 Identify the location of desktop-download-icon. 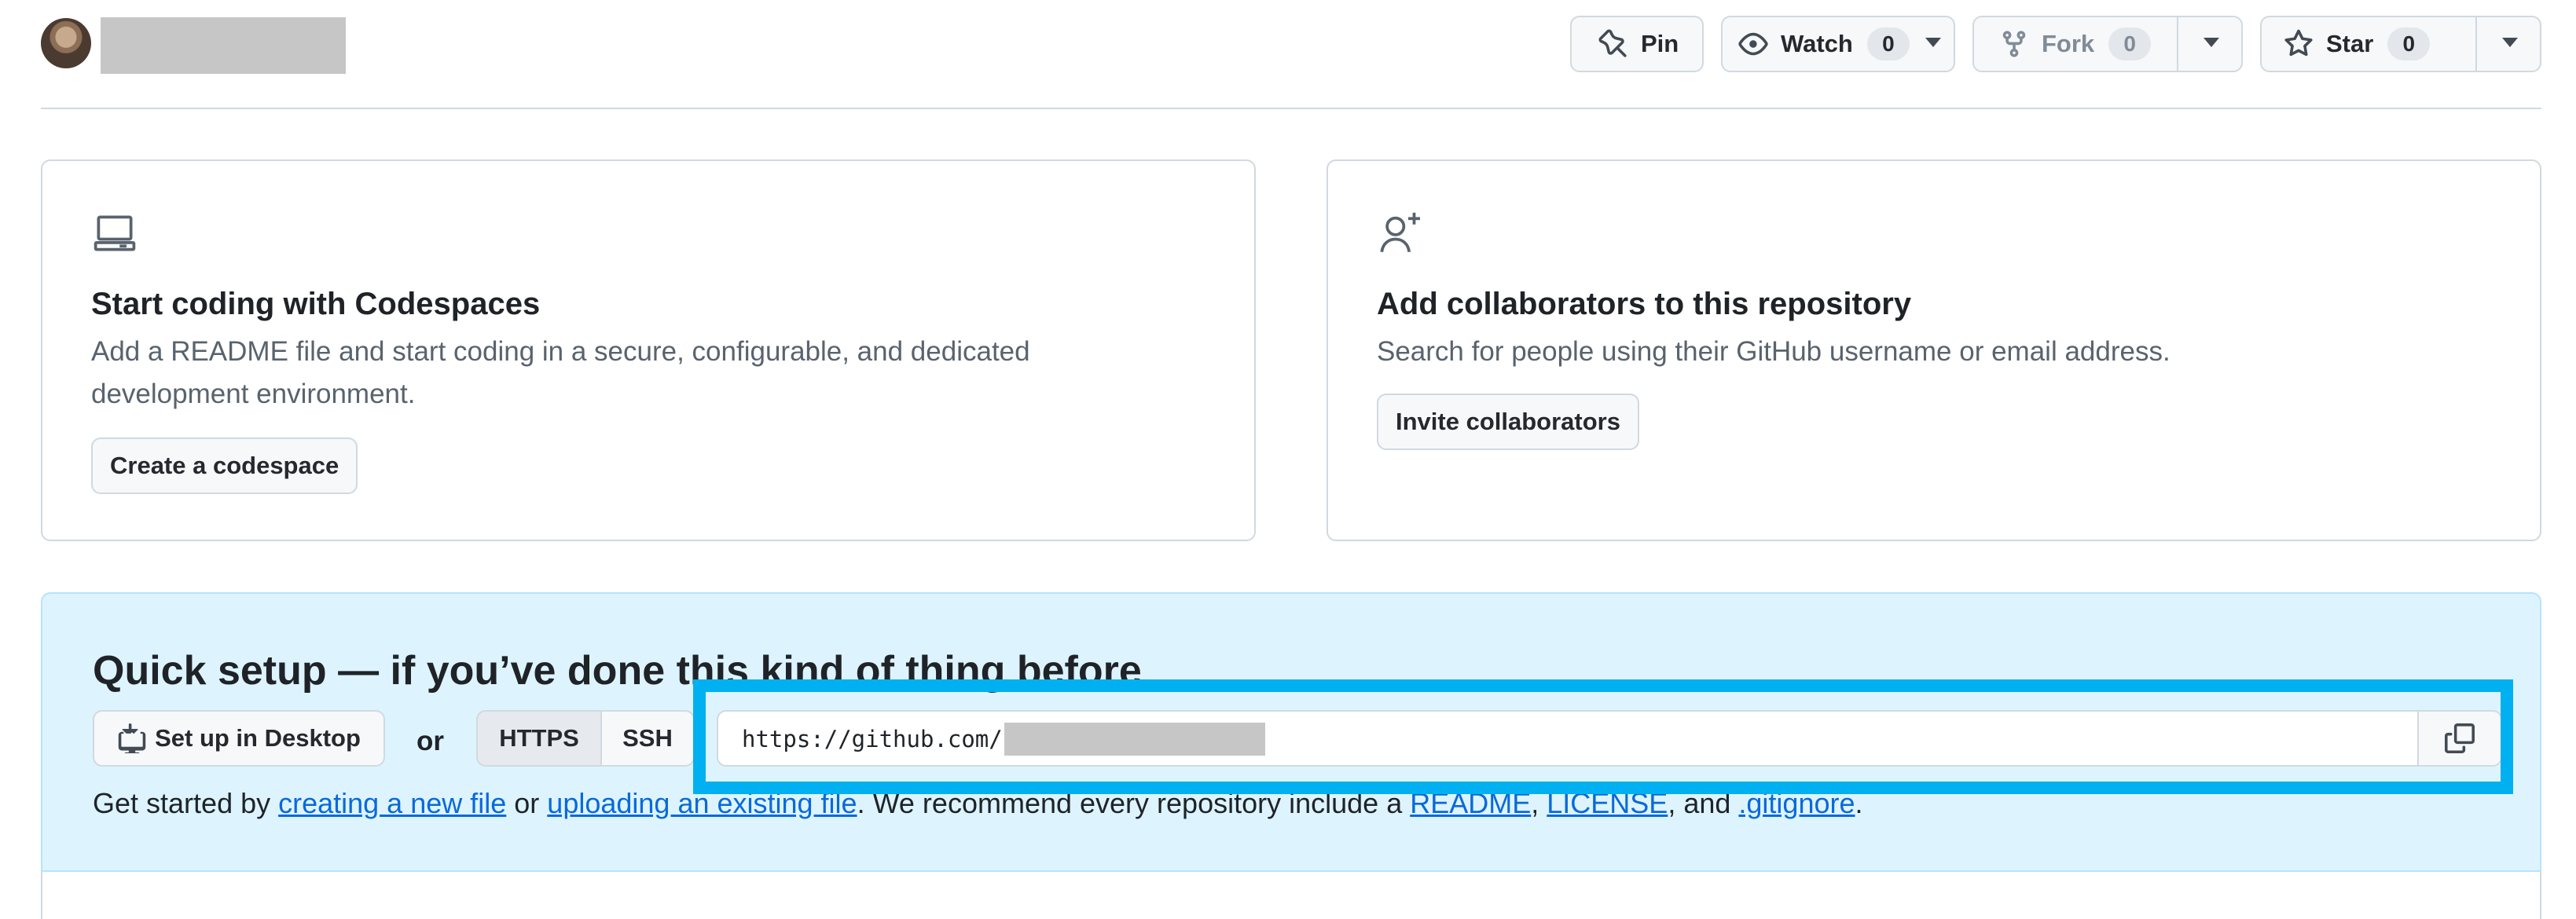
(132, 738).